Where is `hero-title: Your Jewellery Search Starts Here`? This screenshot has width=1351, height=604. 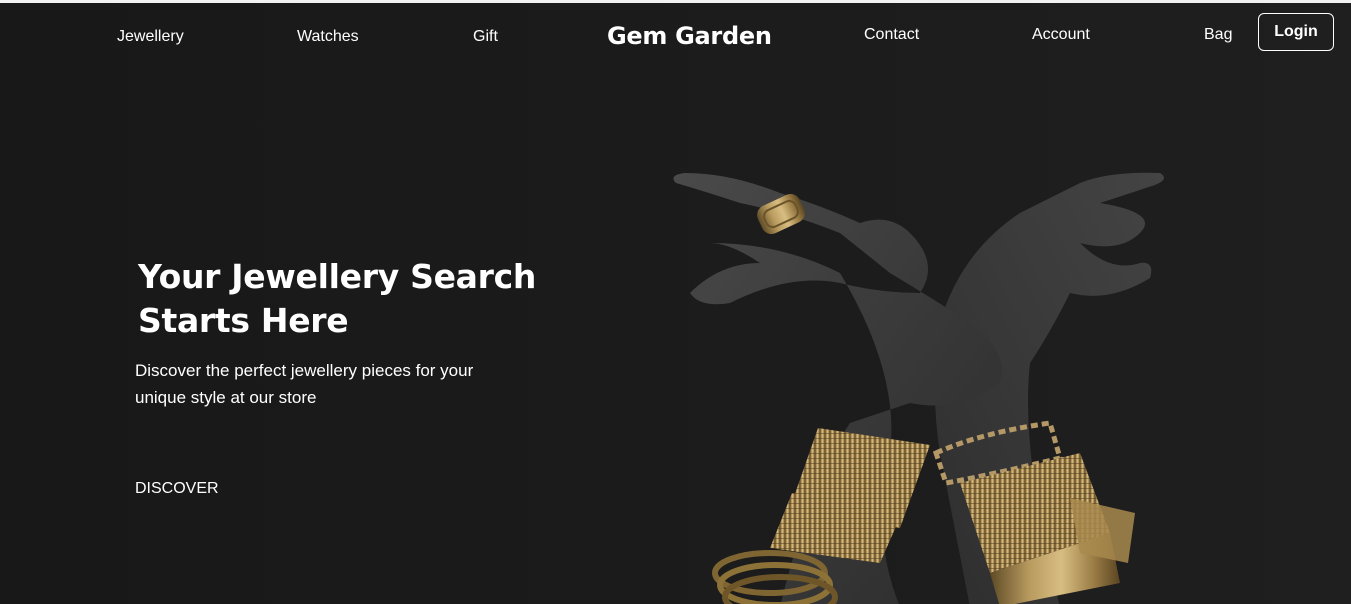 hero-title: Your Jewellery Search Starts Here is located at coordinates (348, 299).